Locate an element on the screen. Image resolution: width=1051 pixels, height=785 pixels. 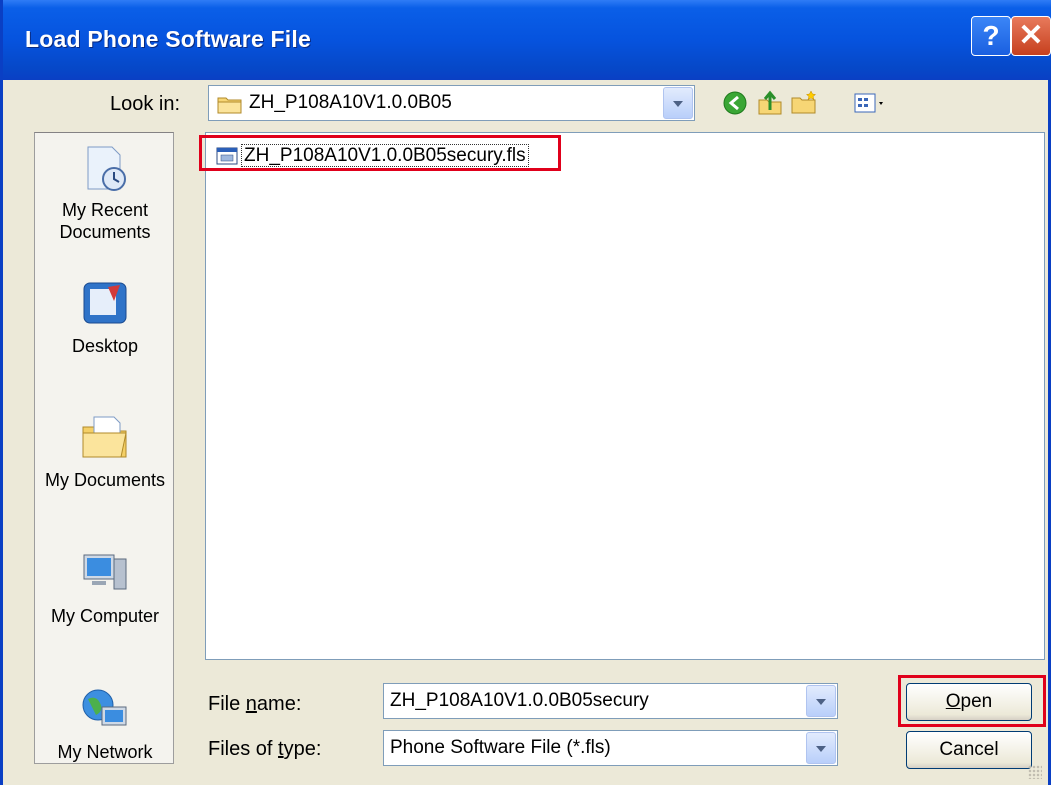
file-highlight-box is located at coordinates (380, 153).